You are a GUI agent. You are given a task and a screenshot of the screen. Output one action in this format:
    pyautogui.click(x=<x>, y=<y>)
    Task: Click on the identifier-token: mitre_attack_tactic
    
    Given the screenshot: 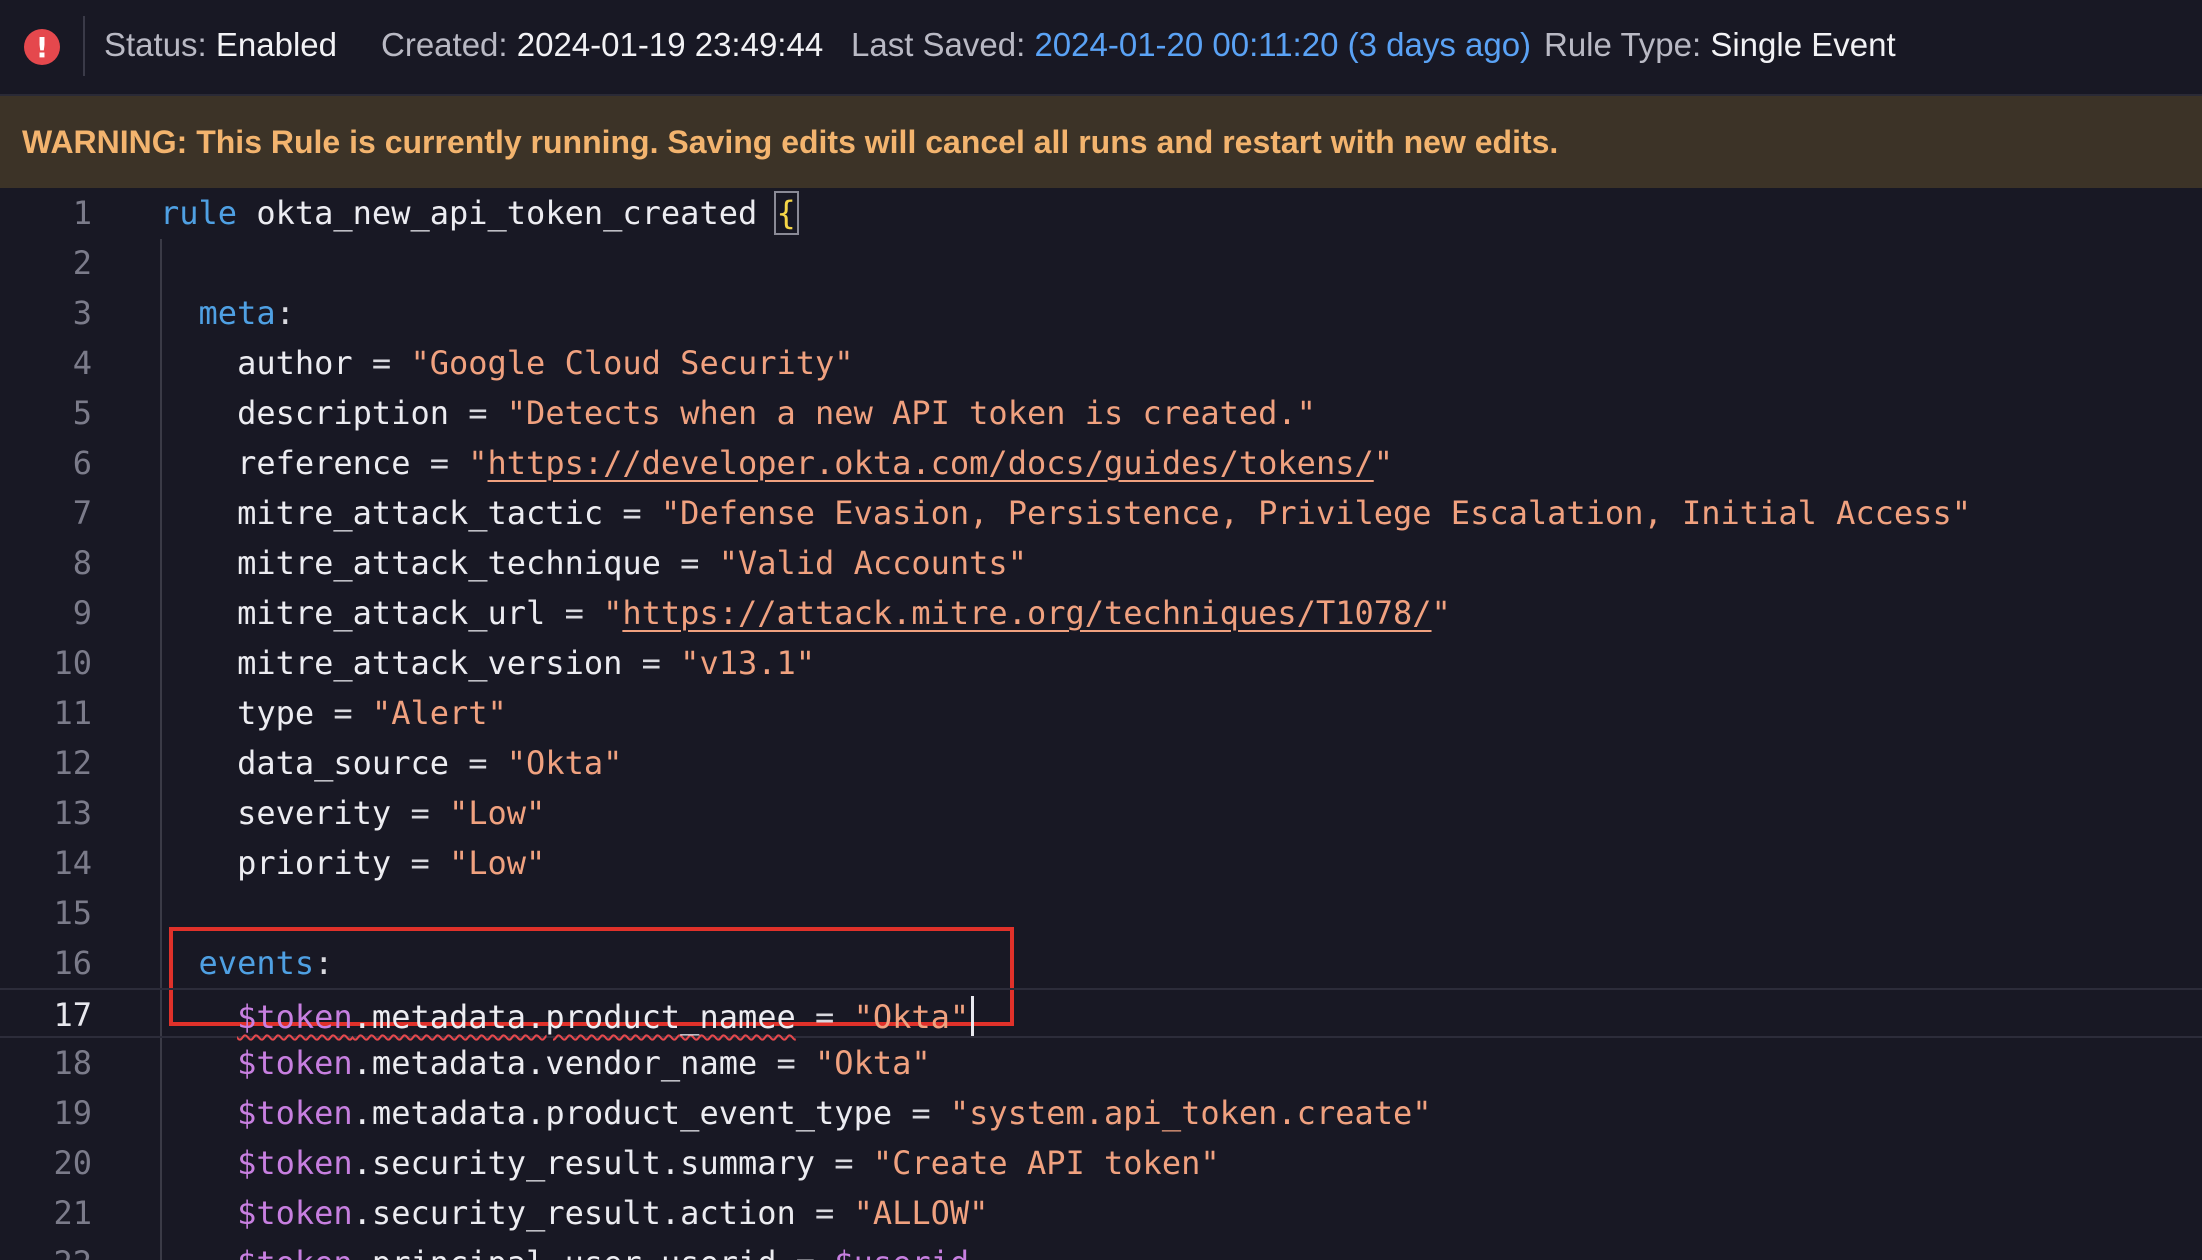 What is the action you would take?
    pyautogui.click(x=391, y=513)
    